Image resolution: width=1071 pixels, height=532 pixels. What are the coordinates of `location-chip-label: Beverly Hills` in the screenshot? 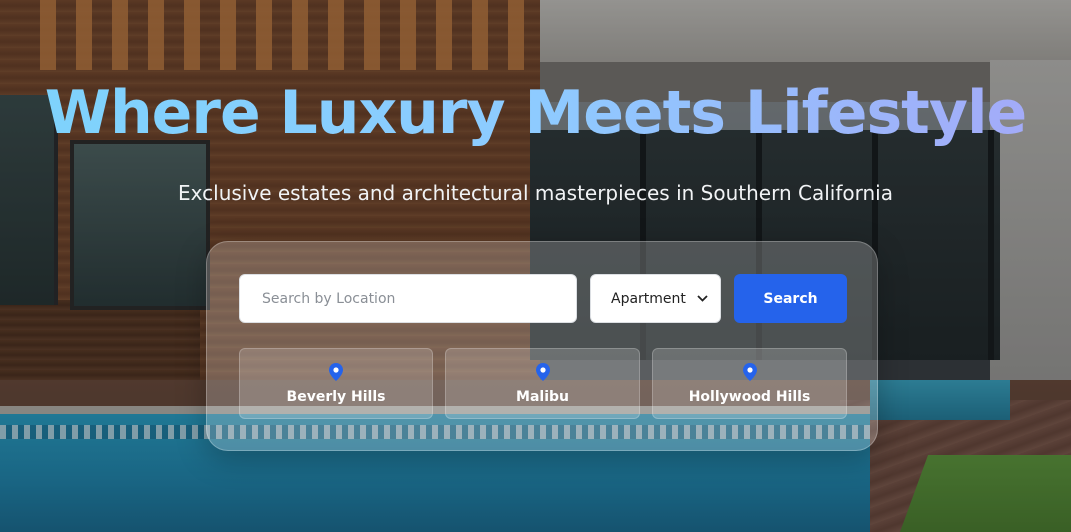 It's located at (336, 396).